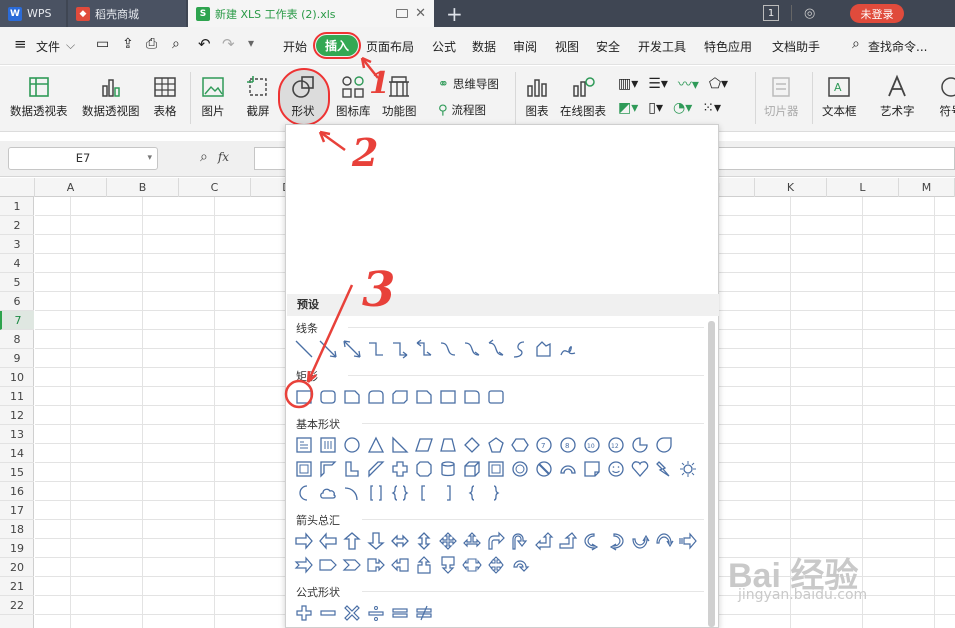  Describe the element at coordinates (424, 493) in the screenshot. I see `left-bracket-icon` at that location.